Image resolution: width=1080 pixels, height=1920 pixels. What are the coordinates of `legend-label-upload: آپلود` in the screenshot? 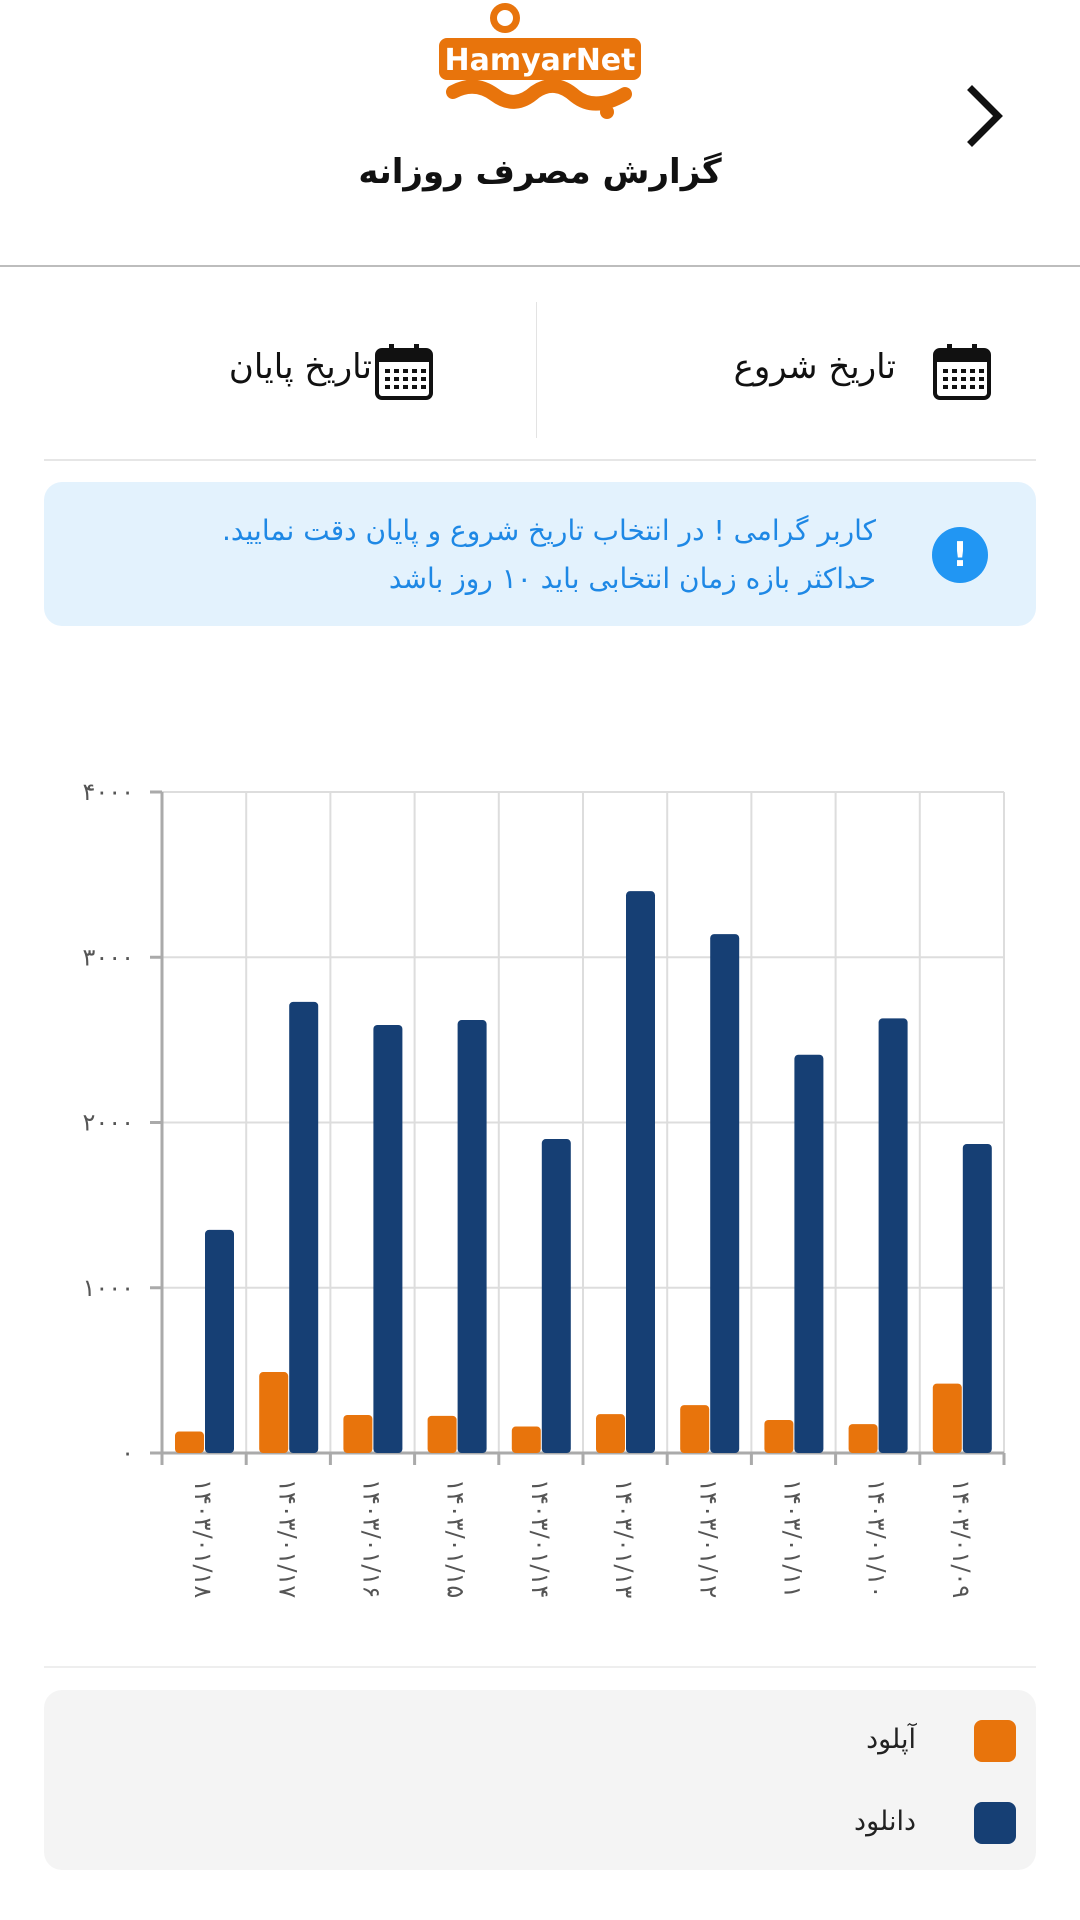 It's located at (891, 1739).